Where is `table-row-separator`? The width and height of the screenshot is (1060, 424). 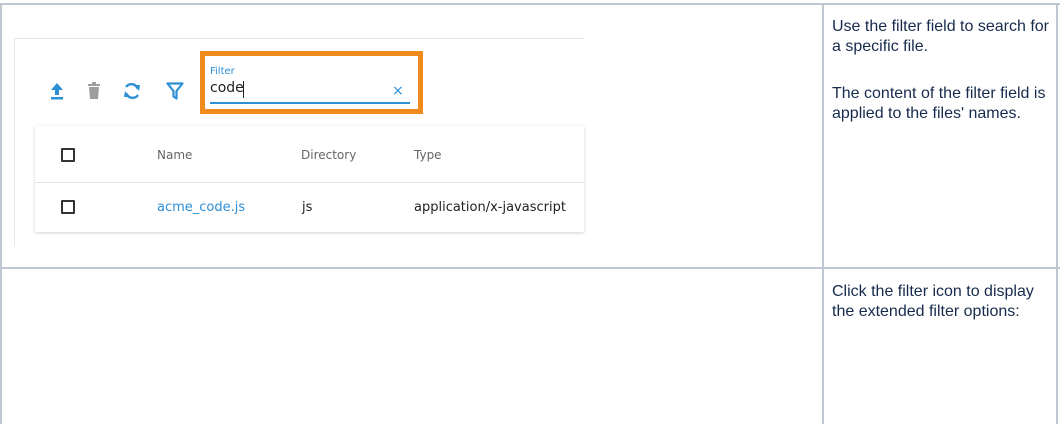 table-row-separator is located at coordinates (309, 182).